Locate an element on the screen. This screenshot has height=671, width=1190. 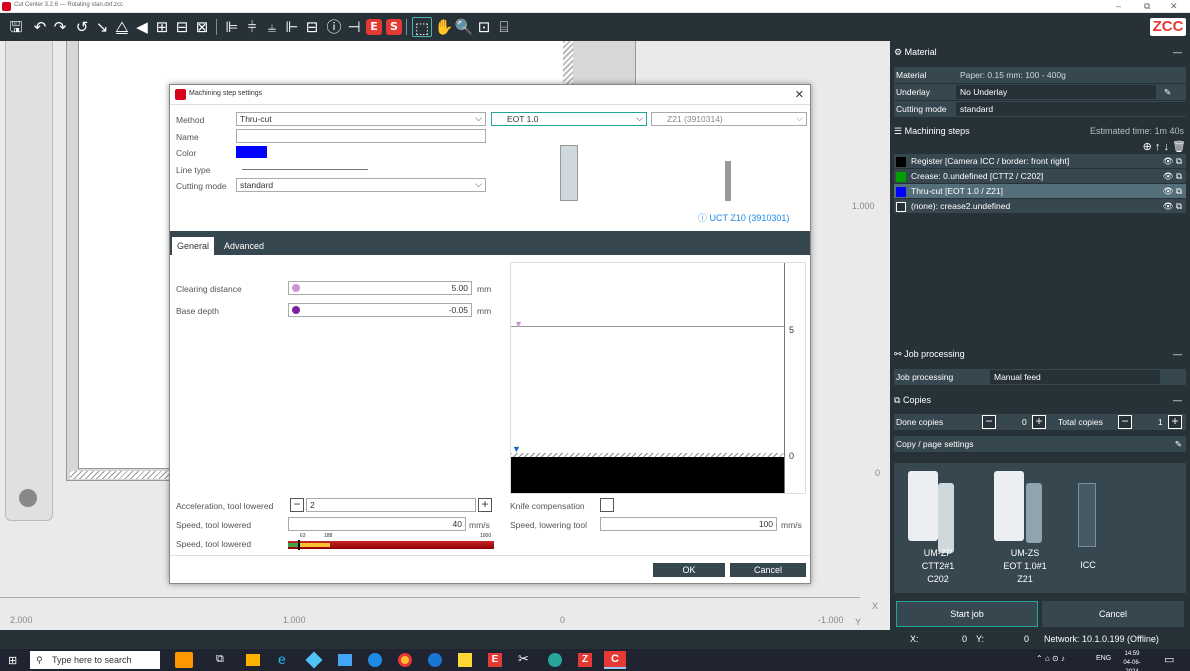
total-copies-value: 1 is located at coordinates (1160, 422).